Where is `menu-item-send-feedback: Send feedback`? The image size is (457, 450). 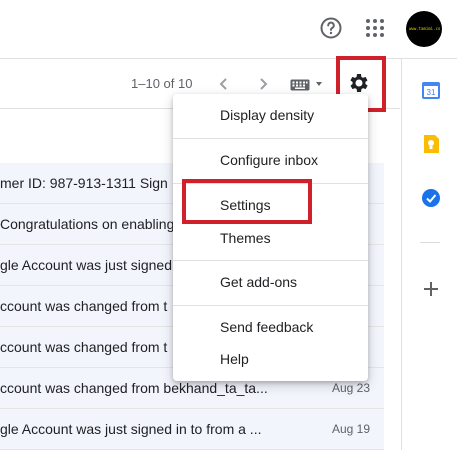 menu-item-send-feedback: Send feedback is located at coordinates (266, 327).